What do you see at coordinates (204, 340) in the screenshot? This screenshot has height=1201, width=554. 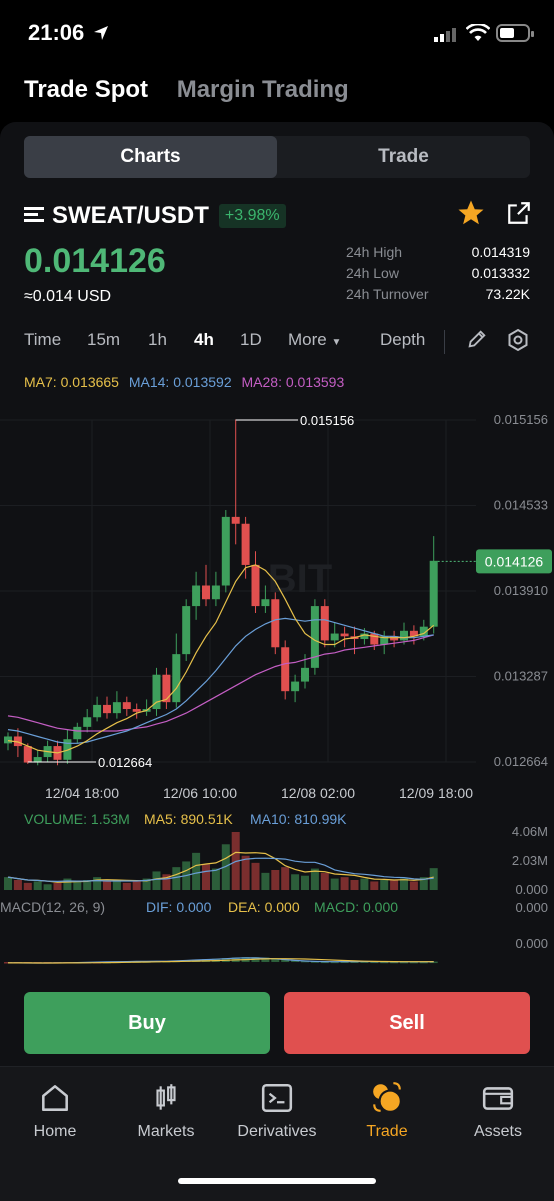 I see `tf-4h: 4h` at bounding box center [204, 340].